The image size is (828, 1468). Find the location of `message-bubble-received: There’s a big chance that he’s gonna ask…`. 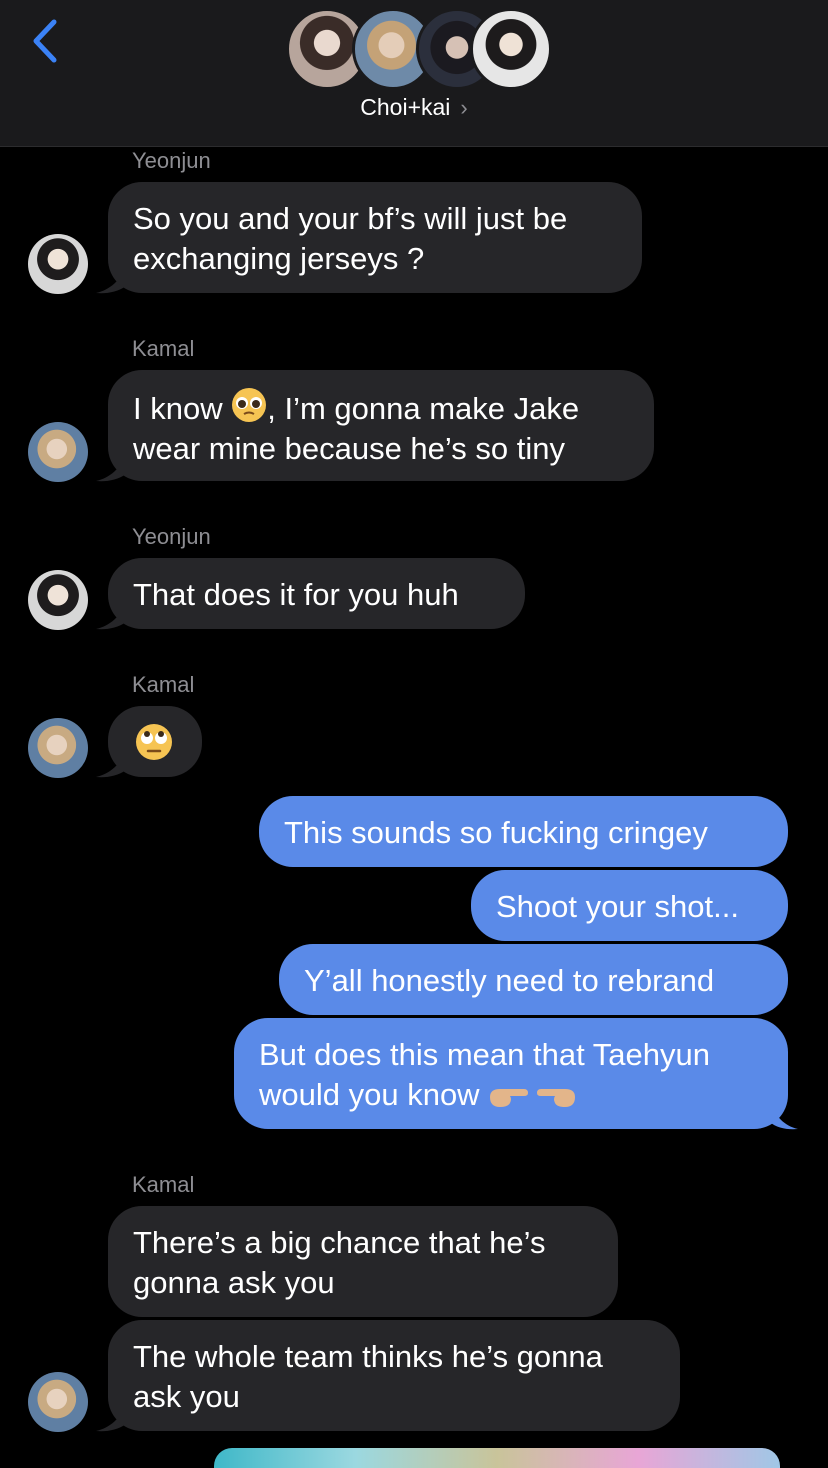

message-bubble-received: There’s a big chance that he’s gonna ask… is located at coordinates (363, 1261).